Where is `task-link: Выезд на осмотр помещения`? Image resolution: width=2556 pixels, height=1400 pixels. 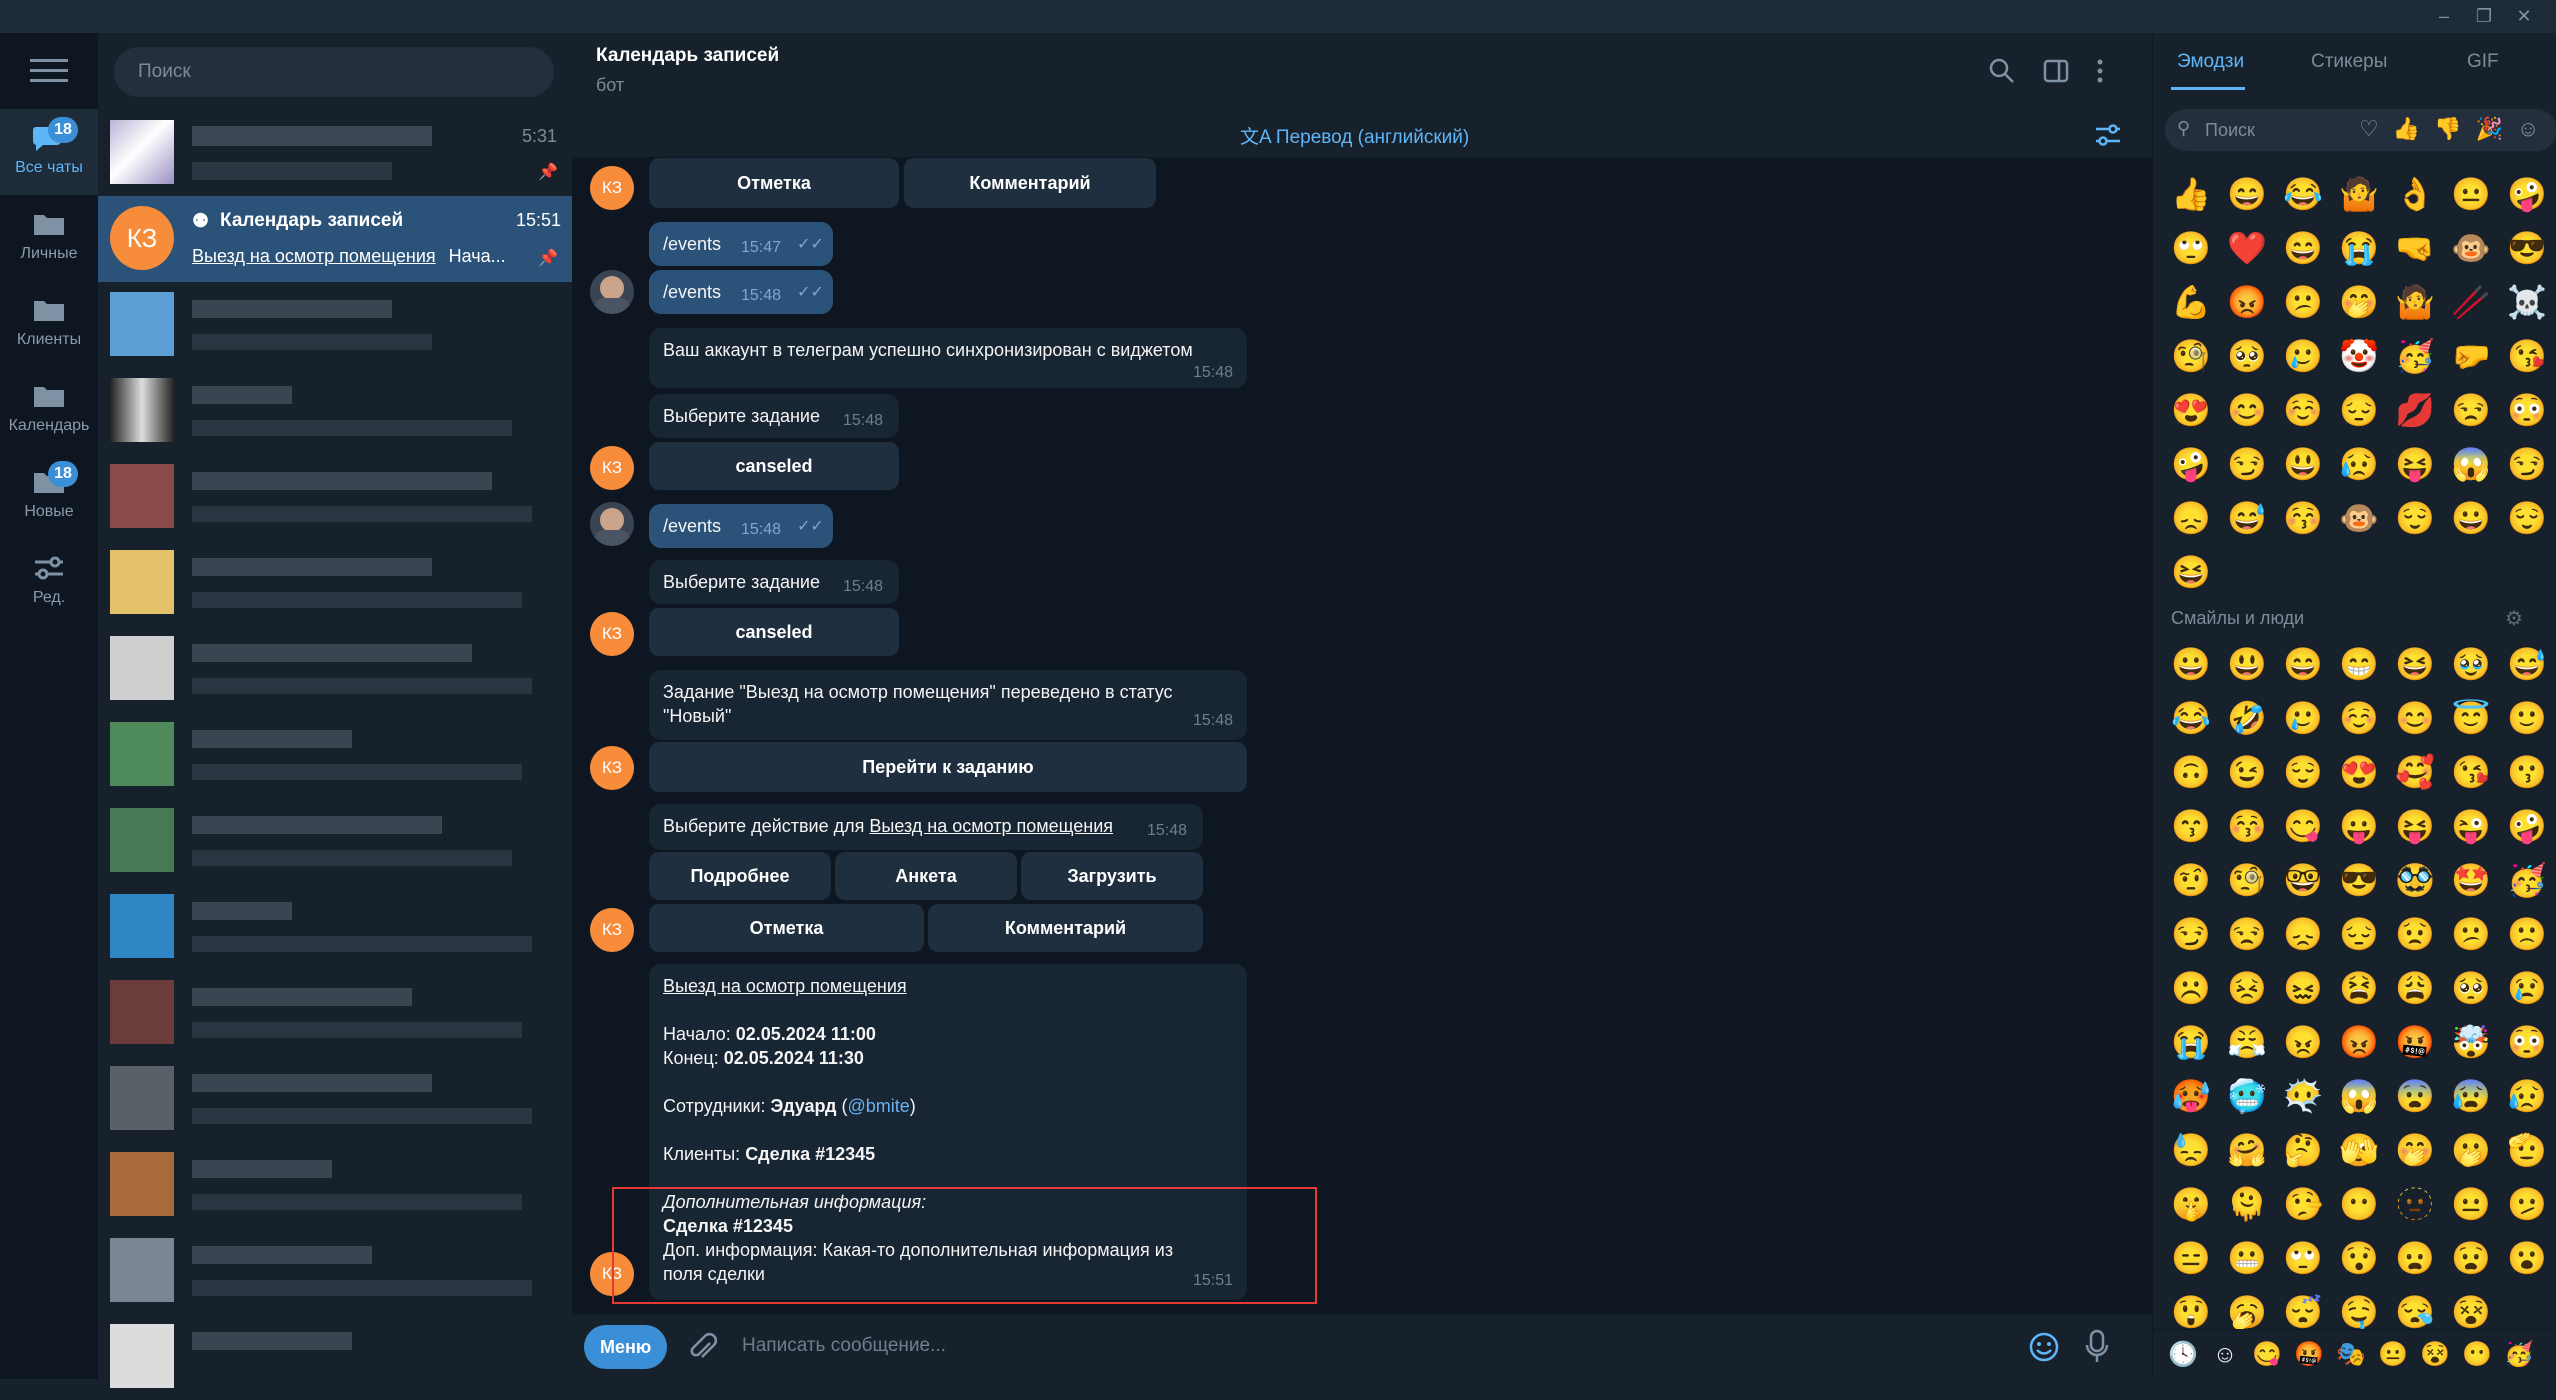 task-link: Выезд на осмотр помещения is located at coordinates (991, 826).